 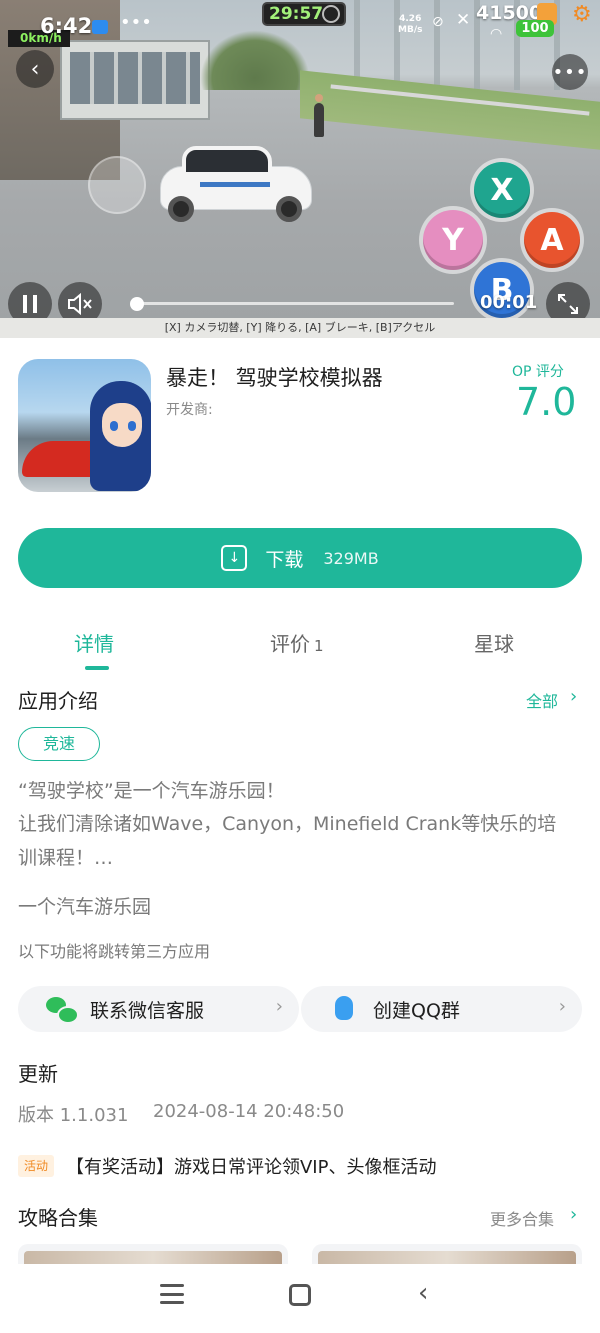 I want to click on notification-more-icon: •••, so click(x=136, y=22).